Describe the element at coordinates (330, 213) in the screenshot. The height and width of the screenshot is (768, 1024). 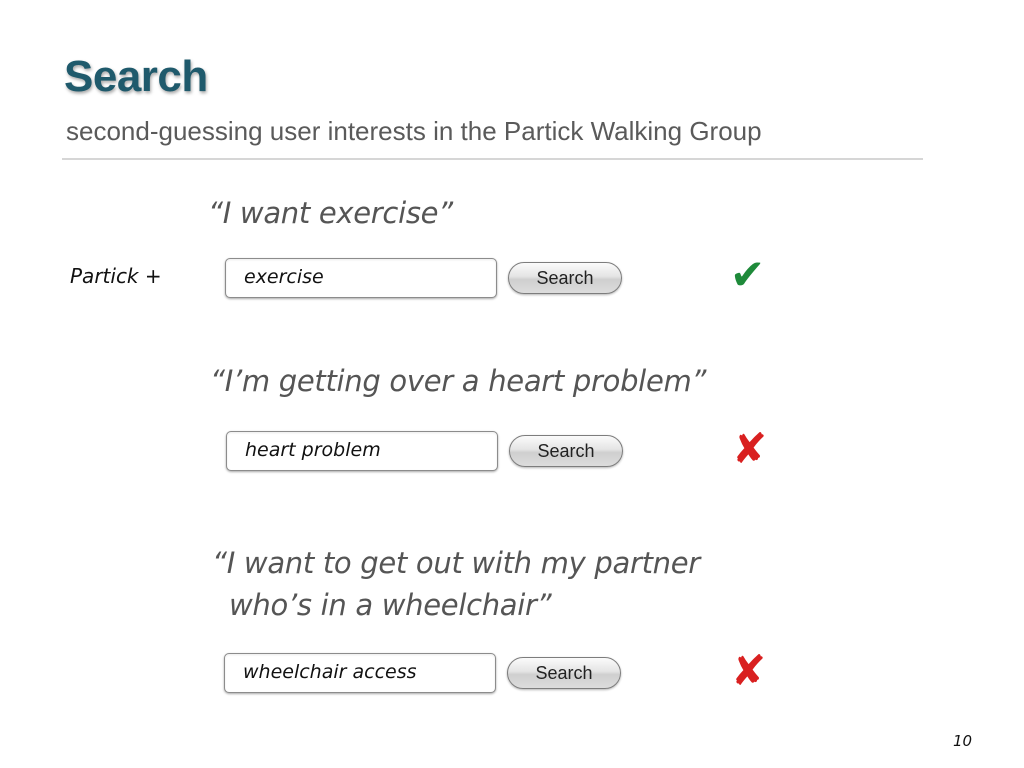
I see `quote-exercise: “I want exercise”` at that location.